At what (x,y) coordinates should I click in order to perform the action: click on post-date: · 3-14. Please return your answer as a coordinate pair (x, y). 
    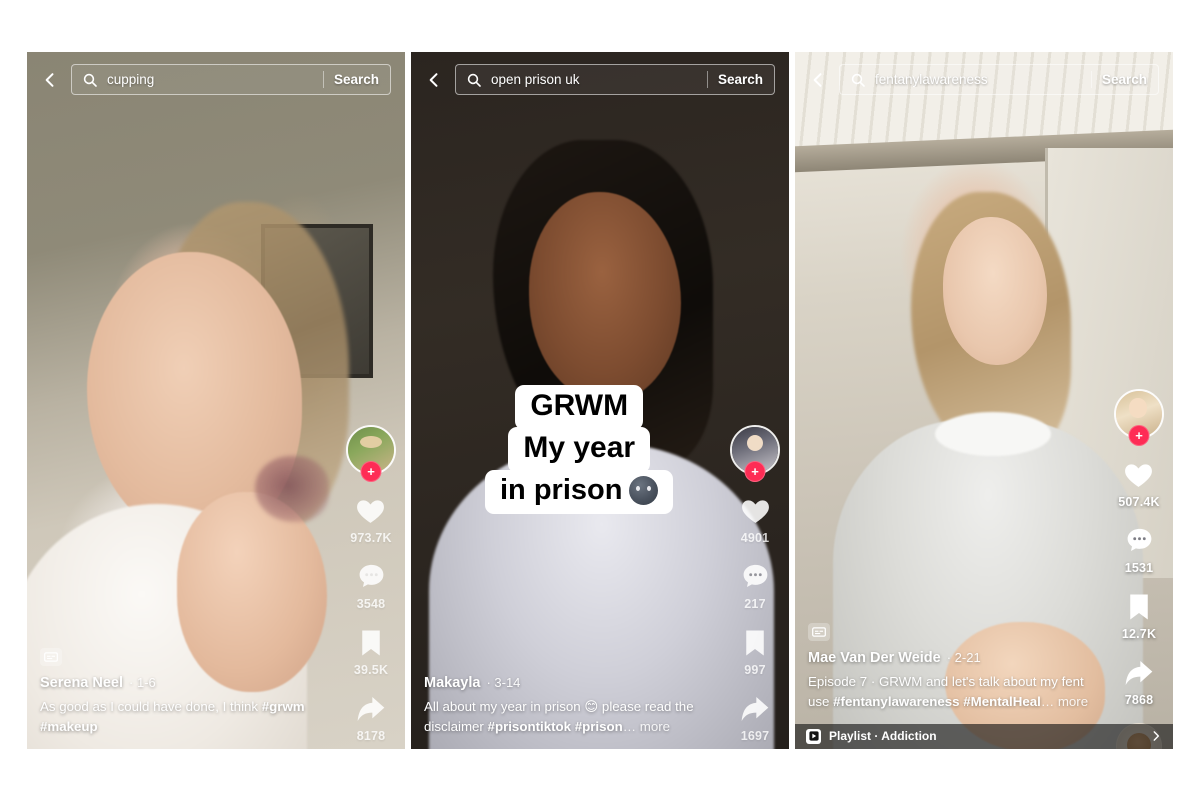
    Looking at the image, I should click on (503, 682).